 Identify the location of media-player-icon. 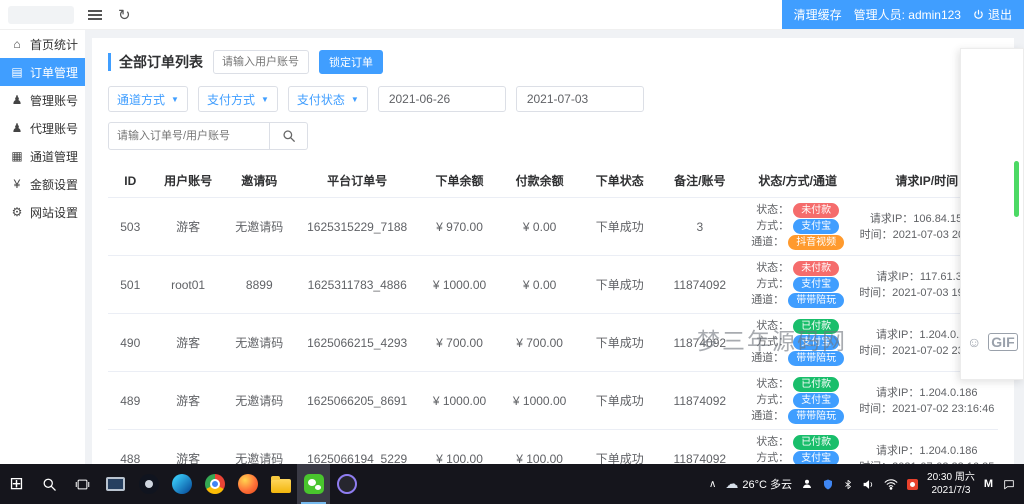
(346, 484).